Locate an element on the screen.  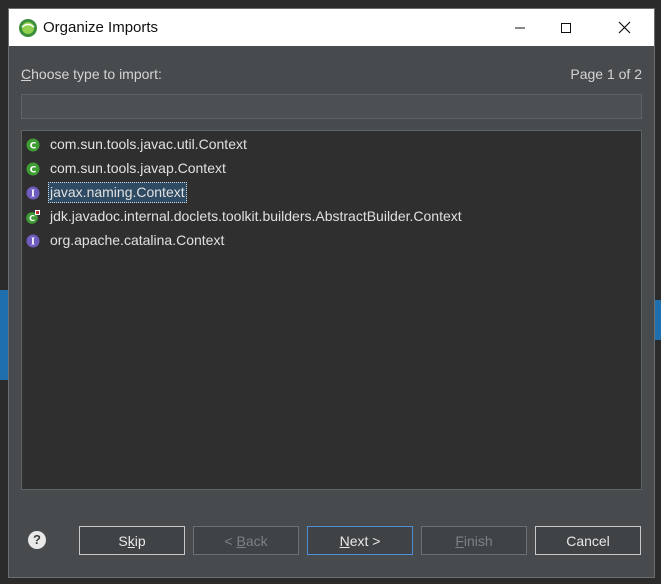
close-button is located at coordinates (624, 27).